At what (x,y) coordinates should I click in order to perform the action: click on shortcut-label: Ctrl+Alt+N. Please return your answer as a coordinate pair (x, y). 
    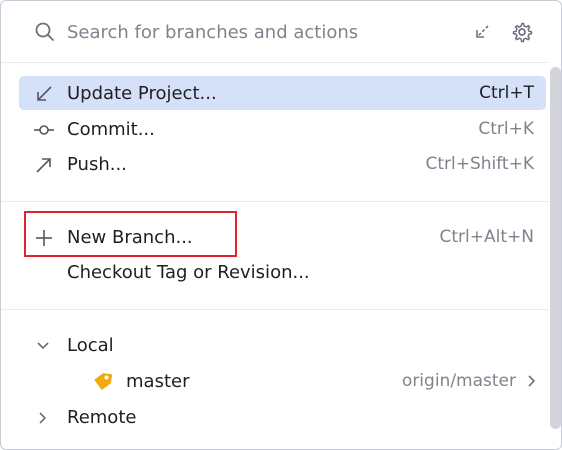
    Looking at the image, I should click on (486, 237).